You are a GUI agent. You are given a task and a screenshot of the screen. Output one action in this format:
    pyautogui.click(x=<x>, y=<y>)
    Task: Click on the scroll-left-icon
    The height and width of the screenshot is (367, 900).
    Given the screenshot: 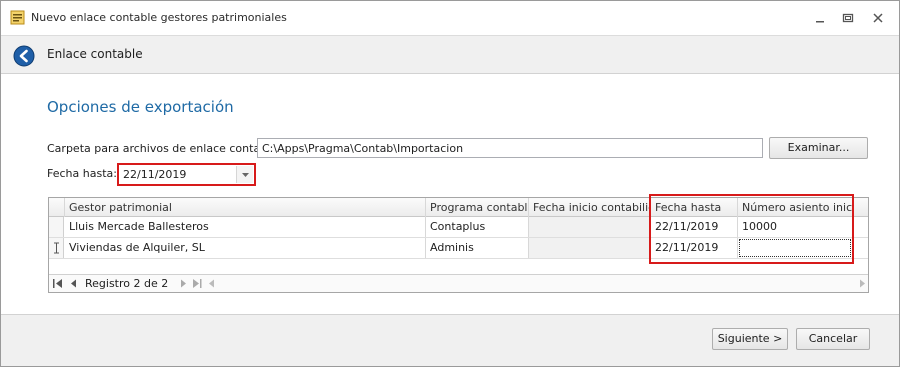 What is the action you would take?
    pyautogui.click(x=212, y=283)
    